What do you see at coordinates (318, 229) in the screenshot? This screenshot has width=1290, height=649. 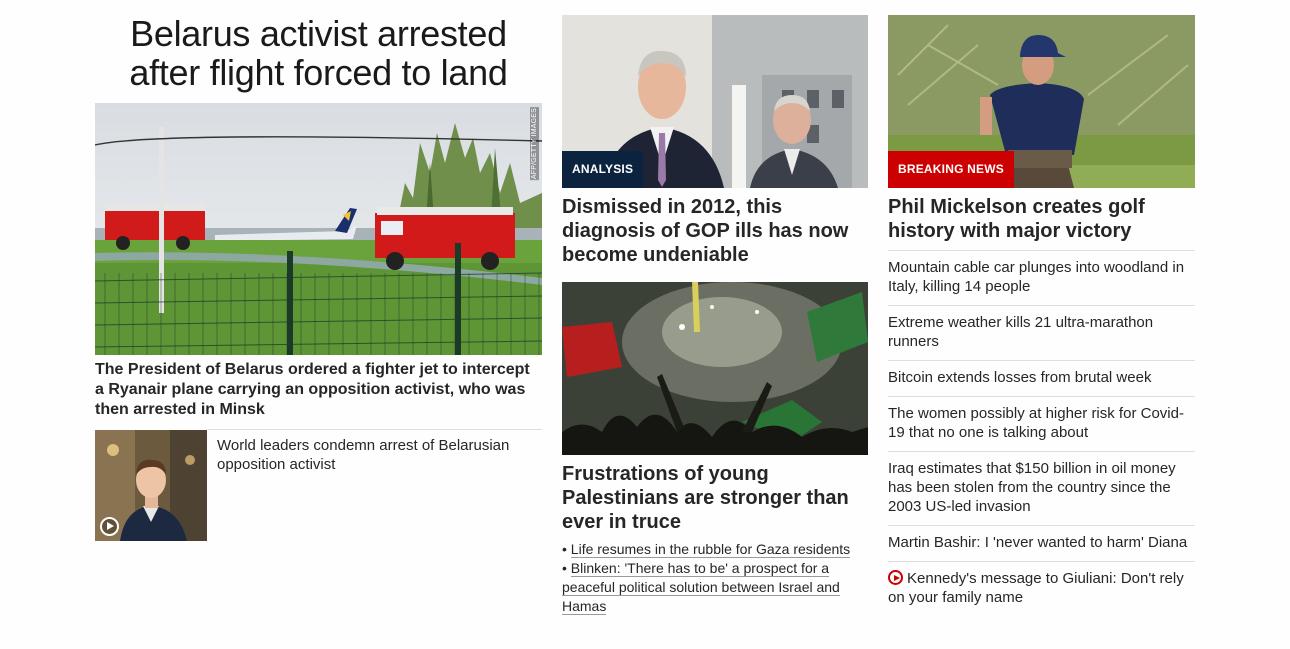 I see `lead-image: AFP/GETTY IMAGES` at bounding box center [318, 229].